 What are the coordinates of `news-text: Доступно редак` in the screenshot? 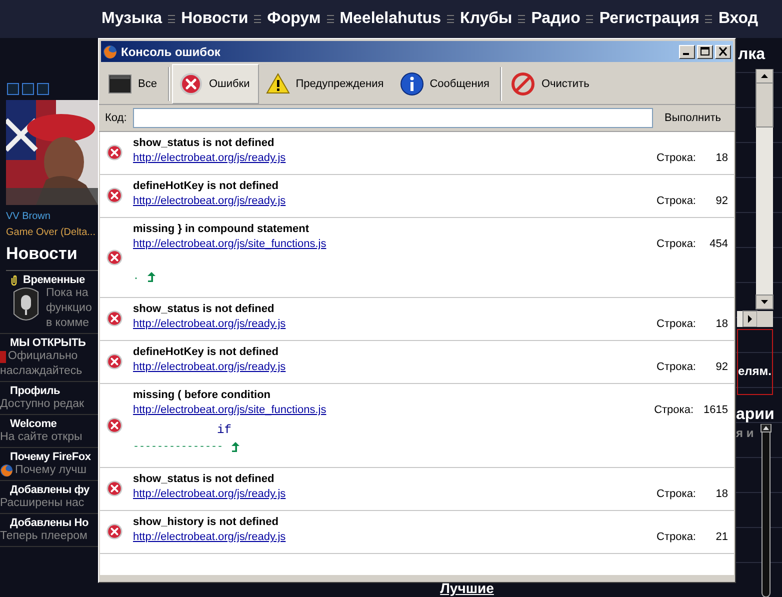 It's located at (42, 404).